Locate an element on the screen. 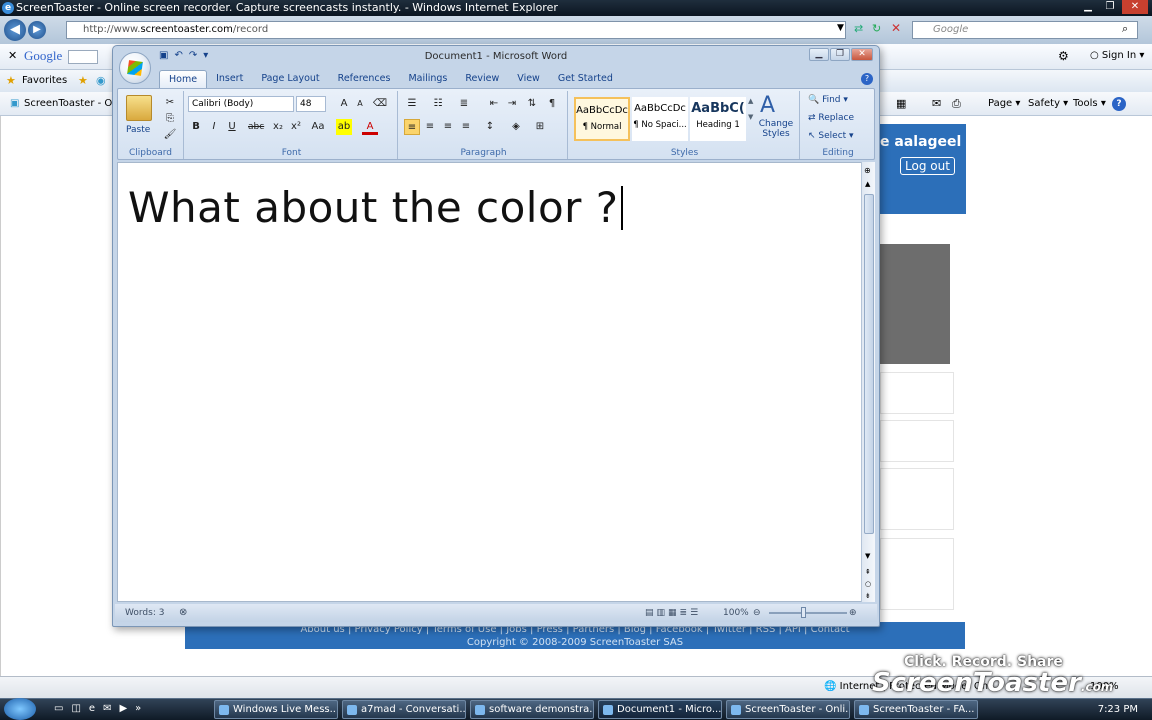  word-restore-button: ❐ is located at coordinates (840, 54).